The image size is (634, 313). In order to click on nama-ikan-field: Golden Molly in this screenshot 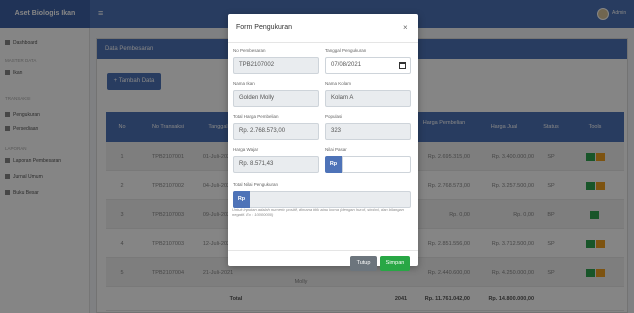, I will do `click(276, 98)`.